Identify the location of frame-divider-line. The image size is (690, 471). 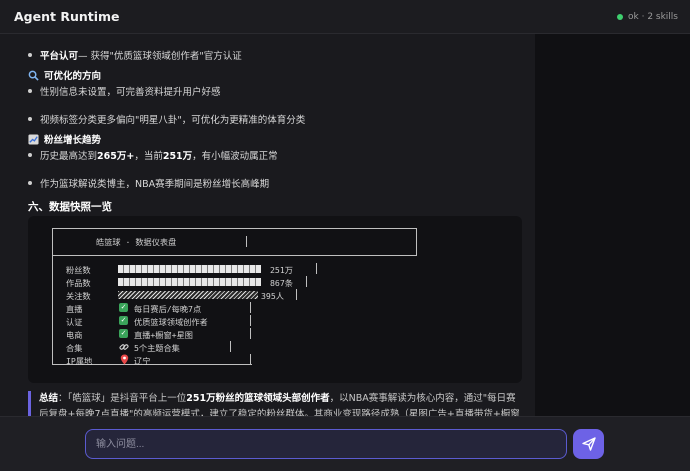
(234, 255).